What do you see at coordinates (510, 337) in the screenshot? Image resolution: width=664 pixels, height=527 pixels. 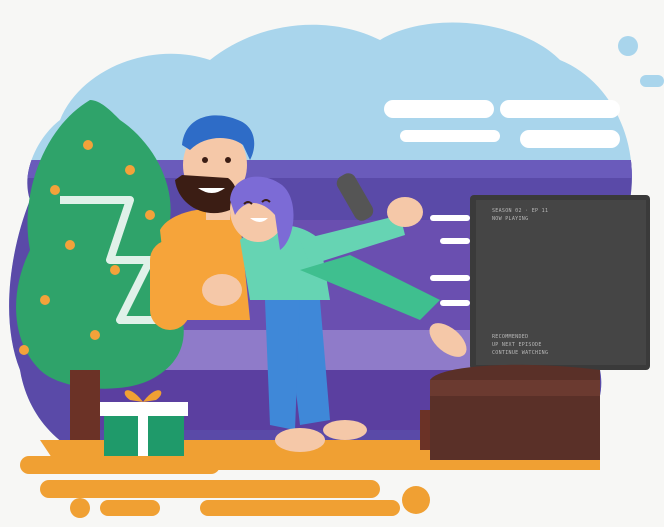 I see `tv-screen-line: RECOMMENDED` at bounding box center [510, 337].